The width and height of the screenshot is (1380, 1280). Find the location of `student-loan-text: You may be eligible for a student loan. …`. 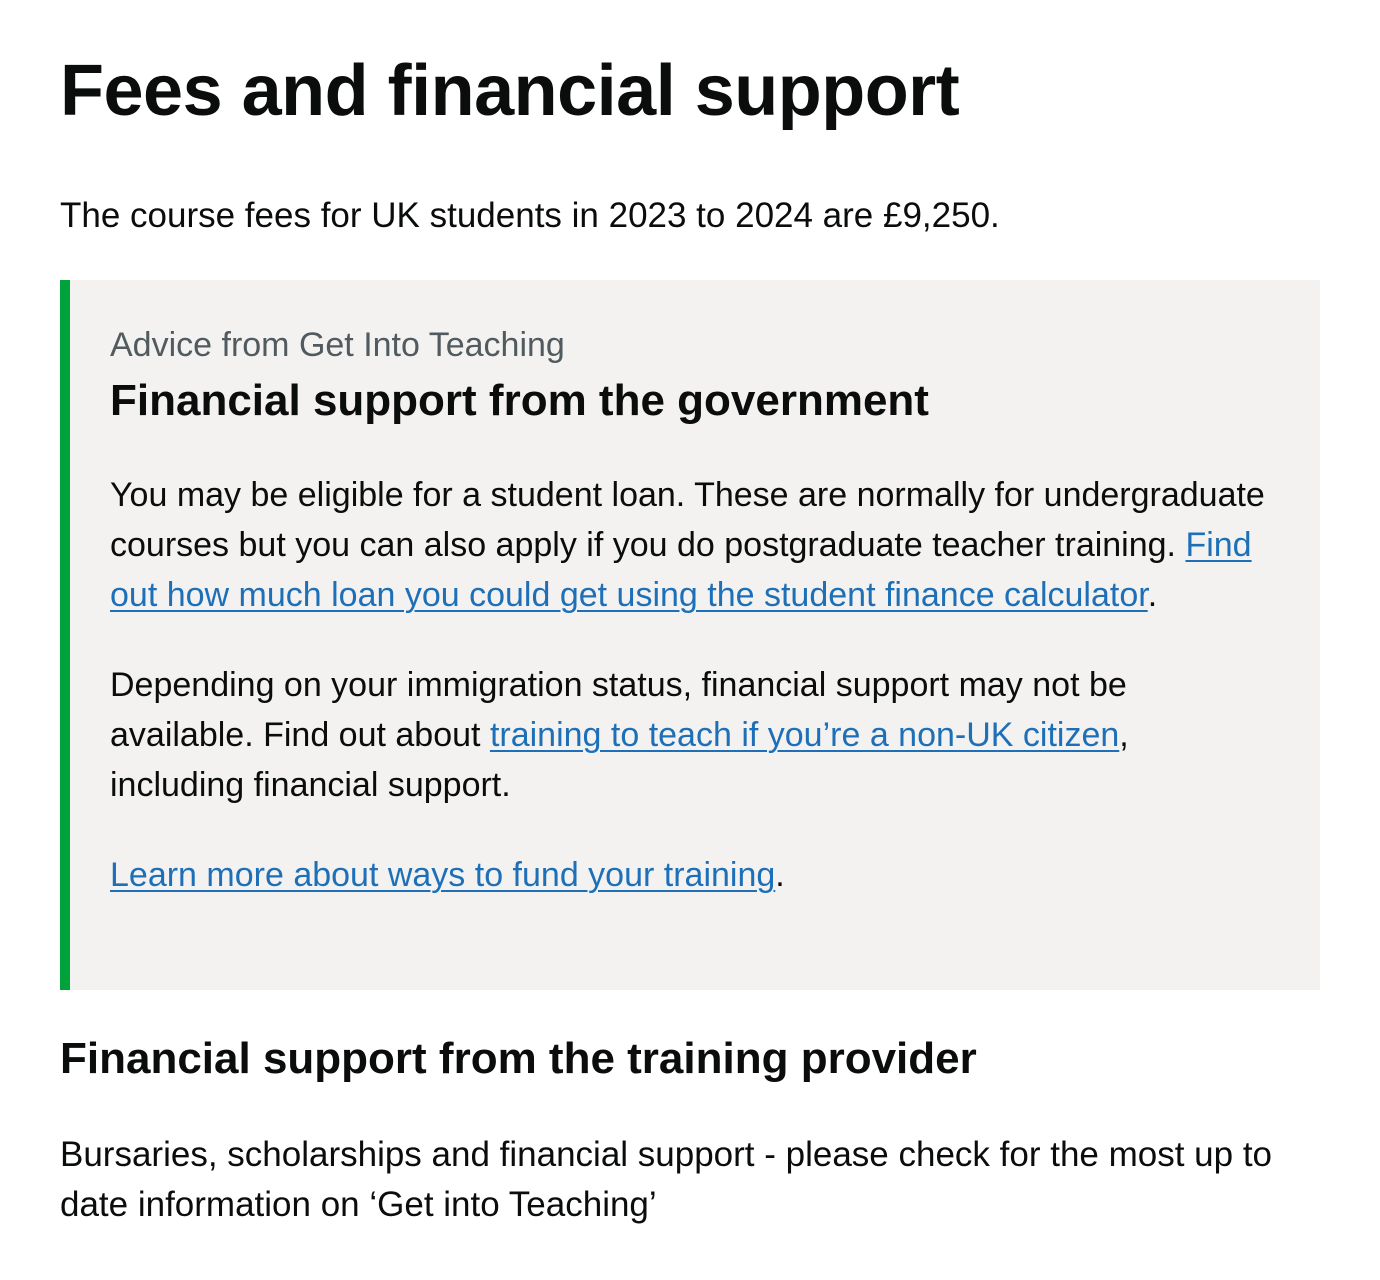

student-loan-text: You may be eligible for a student loan. … is located at coordinates (687, 520).